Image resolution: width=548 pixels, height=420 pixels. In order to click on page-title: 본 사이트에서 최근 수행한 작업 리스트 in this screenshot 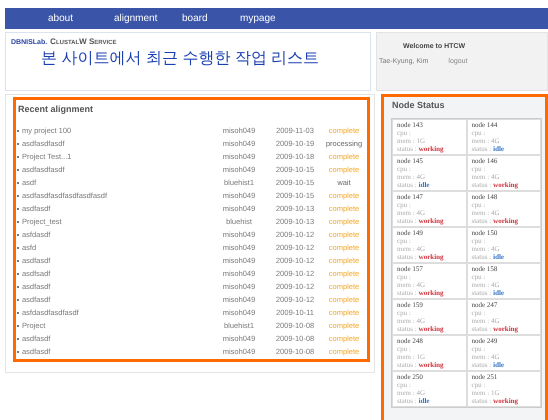, I will do `click(180, 59)`.